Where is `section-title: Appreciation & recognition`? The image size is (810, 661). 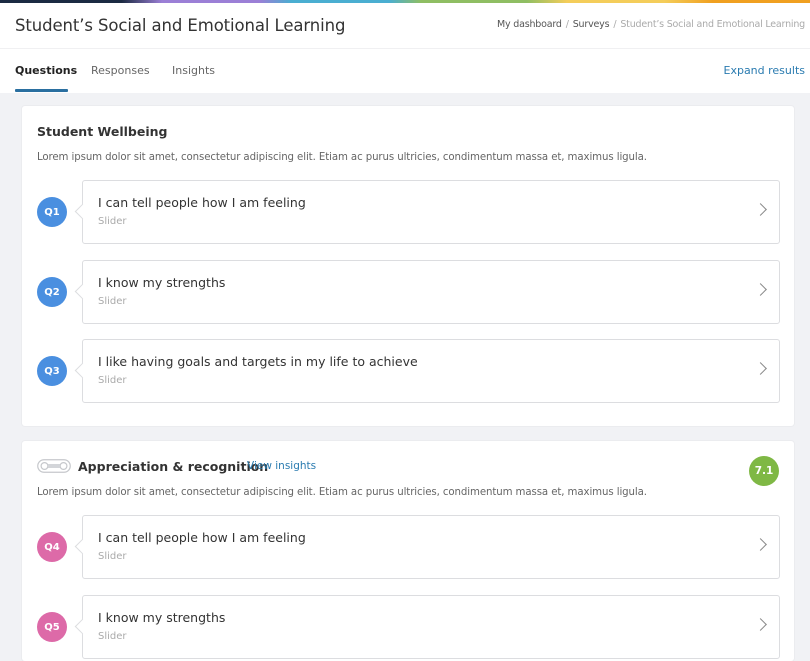
section-title: Appreciation & recognition is located at coordinates (173, 466).